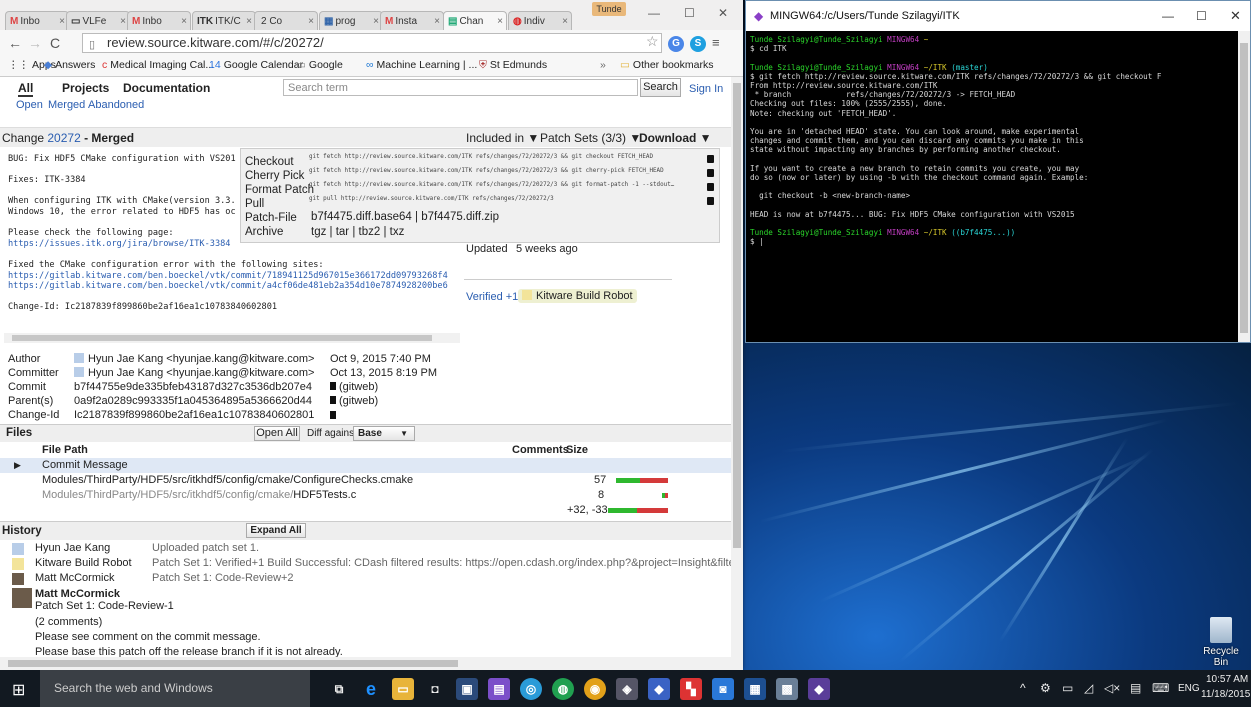 This screenshot has width=1251, height=707. I want to click on other-bookmarks: ▭ Other bookmarks, so click(666, 65).